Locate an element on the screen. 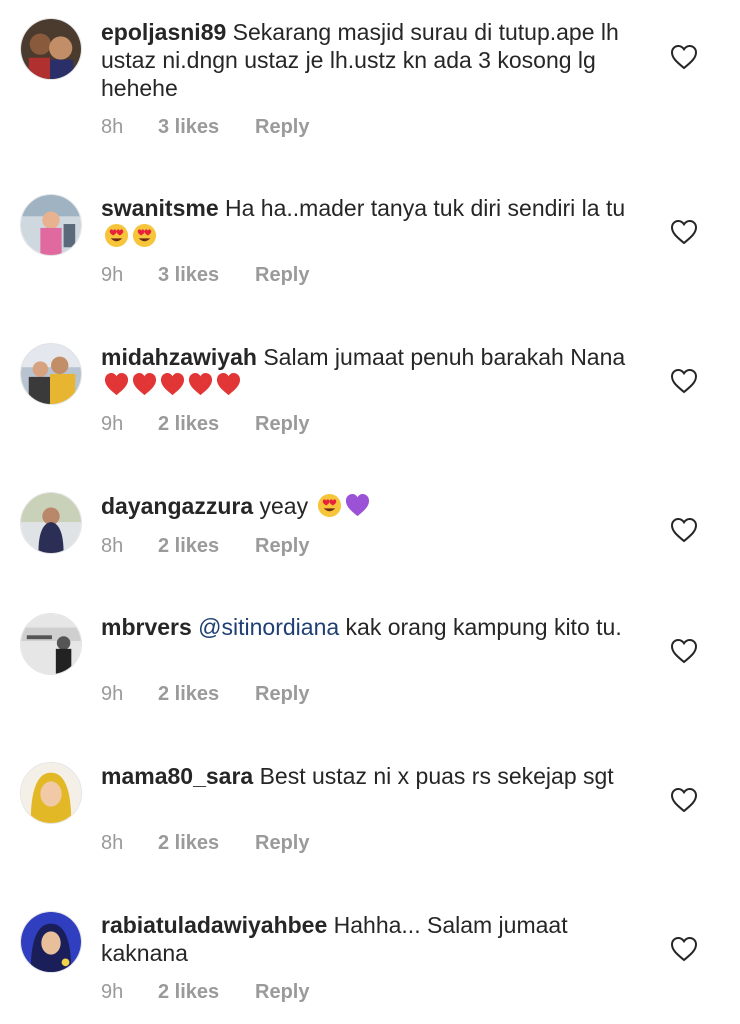  username: rabiatuladawiyahbee is located at coordinates (214, 925).